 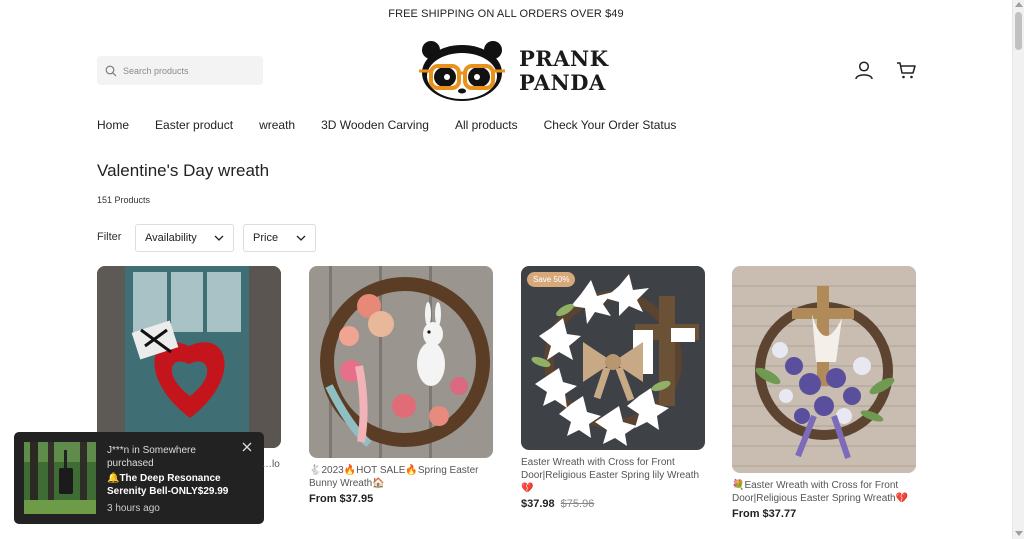 I want to click on product-card, so click(x=189, y=357).